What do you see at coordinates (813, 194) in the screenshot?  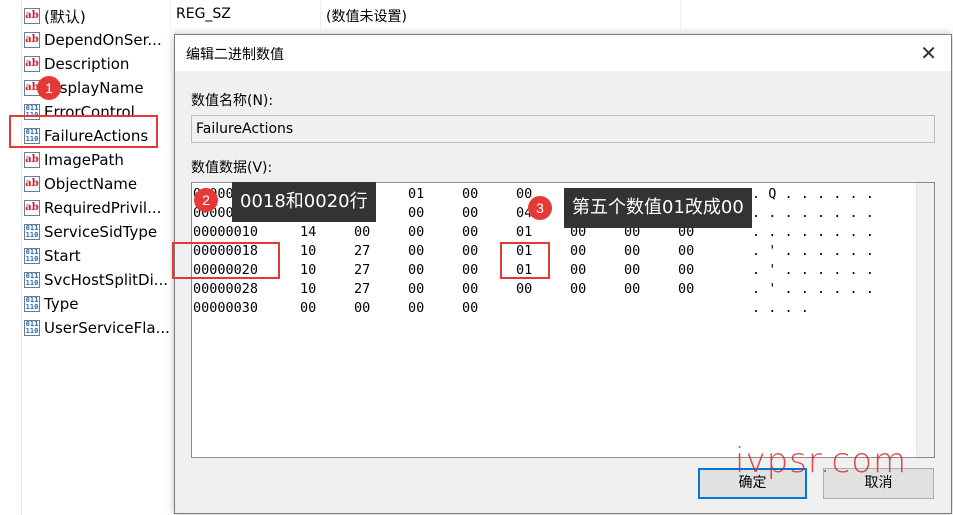 I see `hex-ascii: . Q . . . . . .` at bounding box center [813, 194].